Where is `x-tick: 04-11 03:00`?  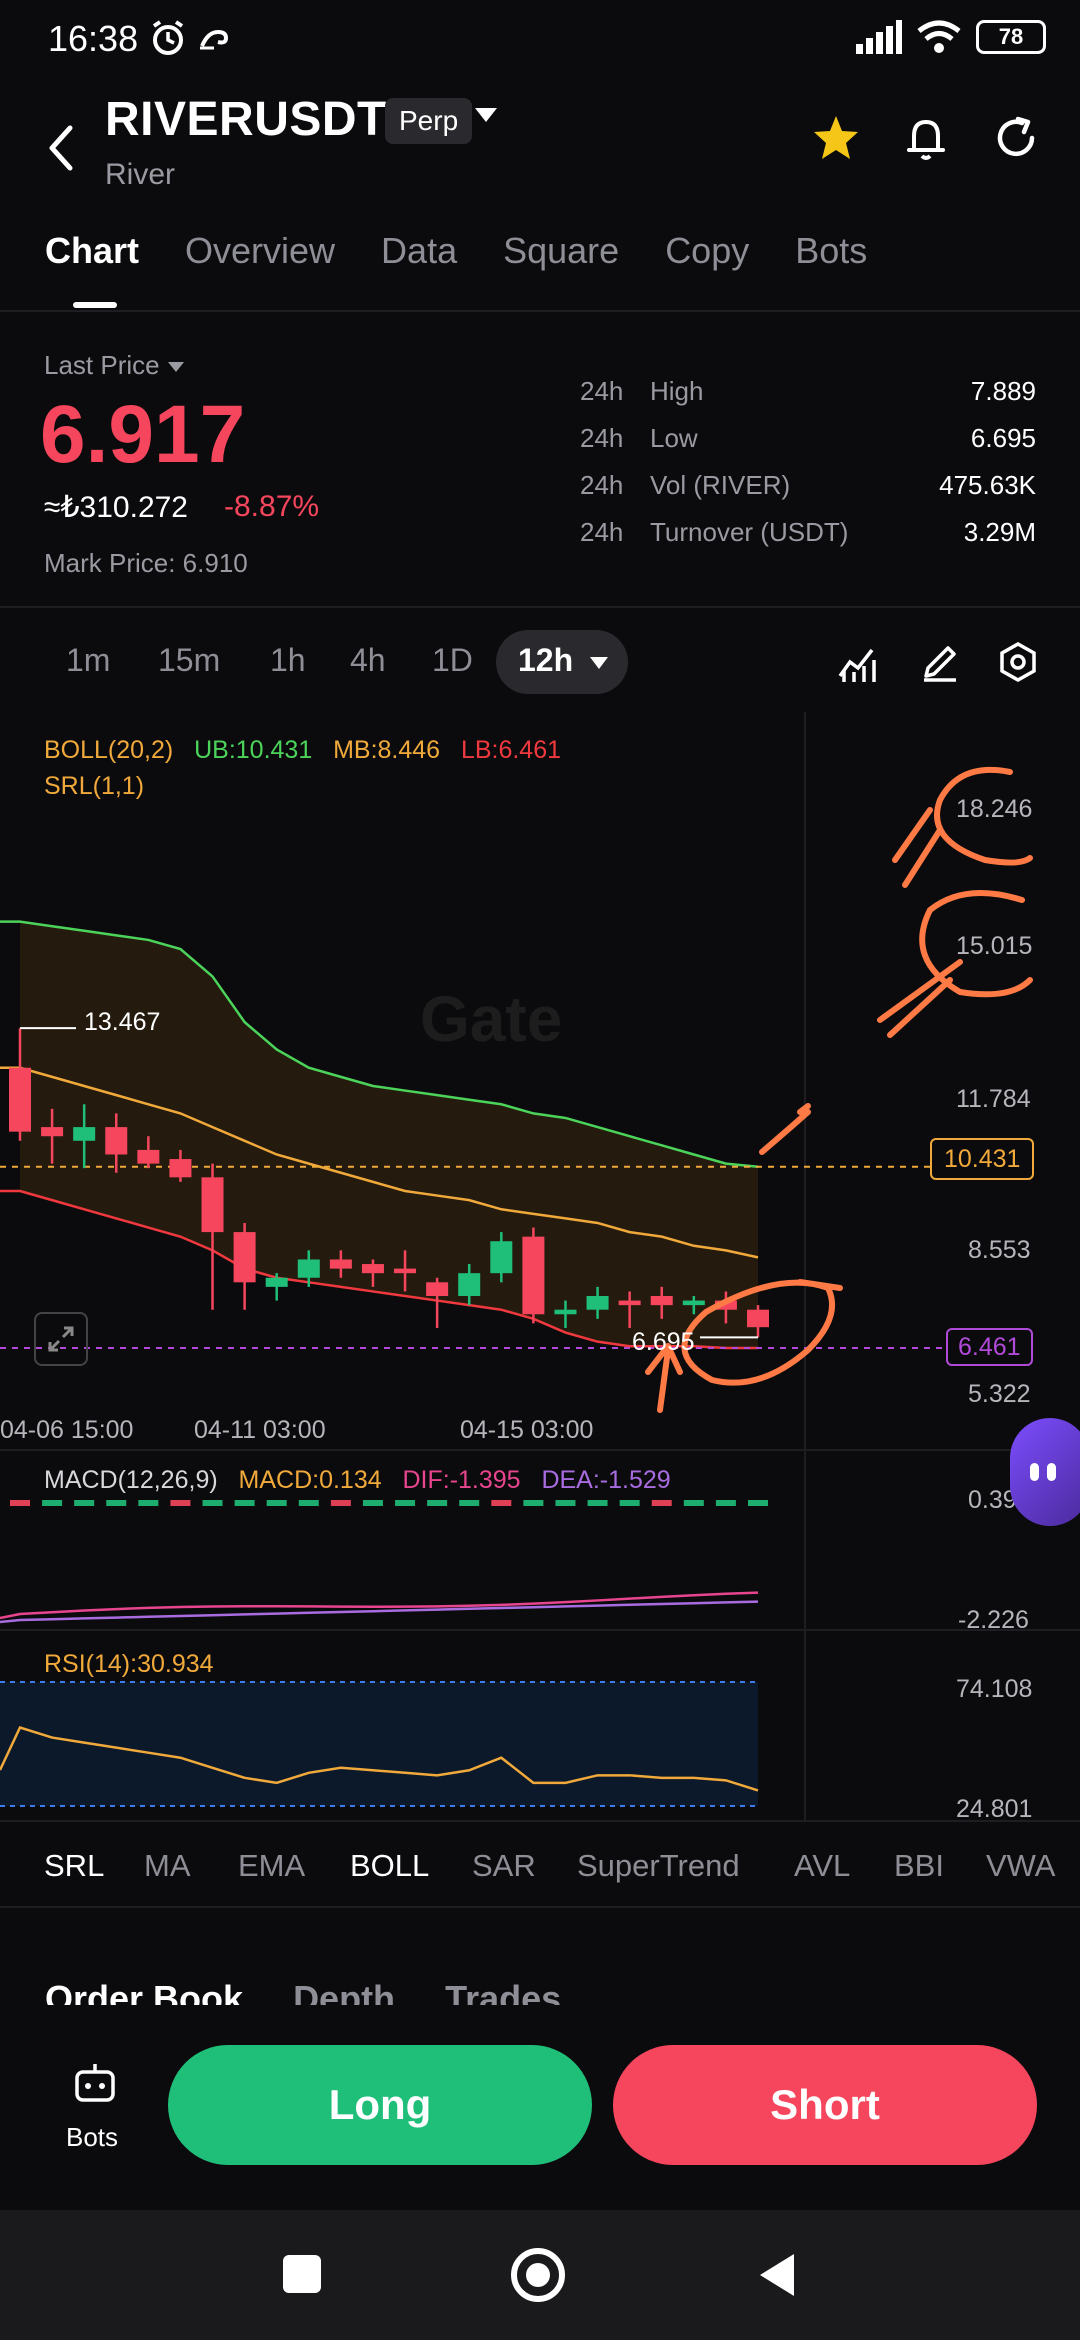
x-tick: 04-11 03:00 is located at coordinates (260, 1430).